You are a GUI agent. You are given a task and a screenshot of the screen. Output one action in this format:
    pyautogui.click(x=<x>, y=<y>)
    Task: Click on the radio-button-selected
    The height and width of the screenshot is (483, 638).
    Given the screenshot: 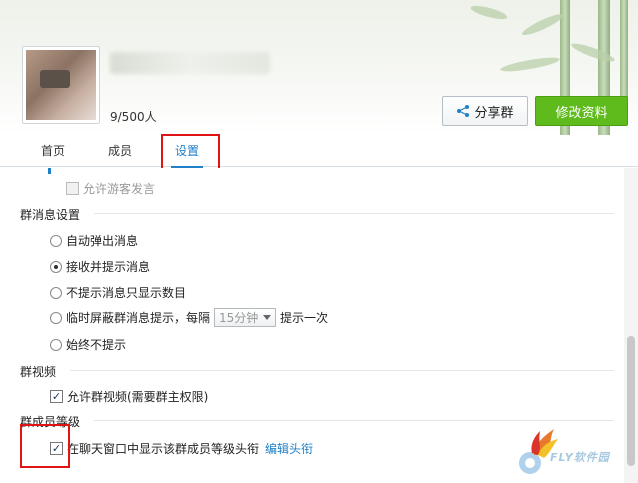 What is the action you would take?
    pyautogui.click(x=56, y=266)
    